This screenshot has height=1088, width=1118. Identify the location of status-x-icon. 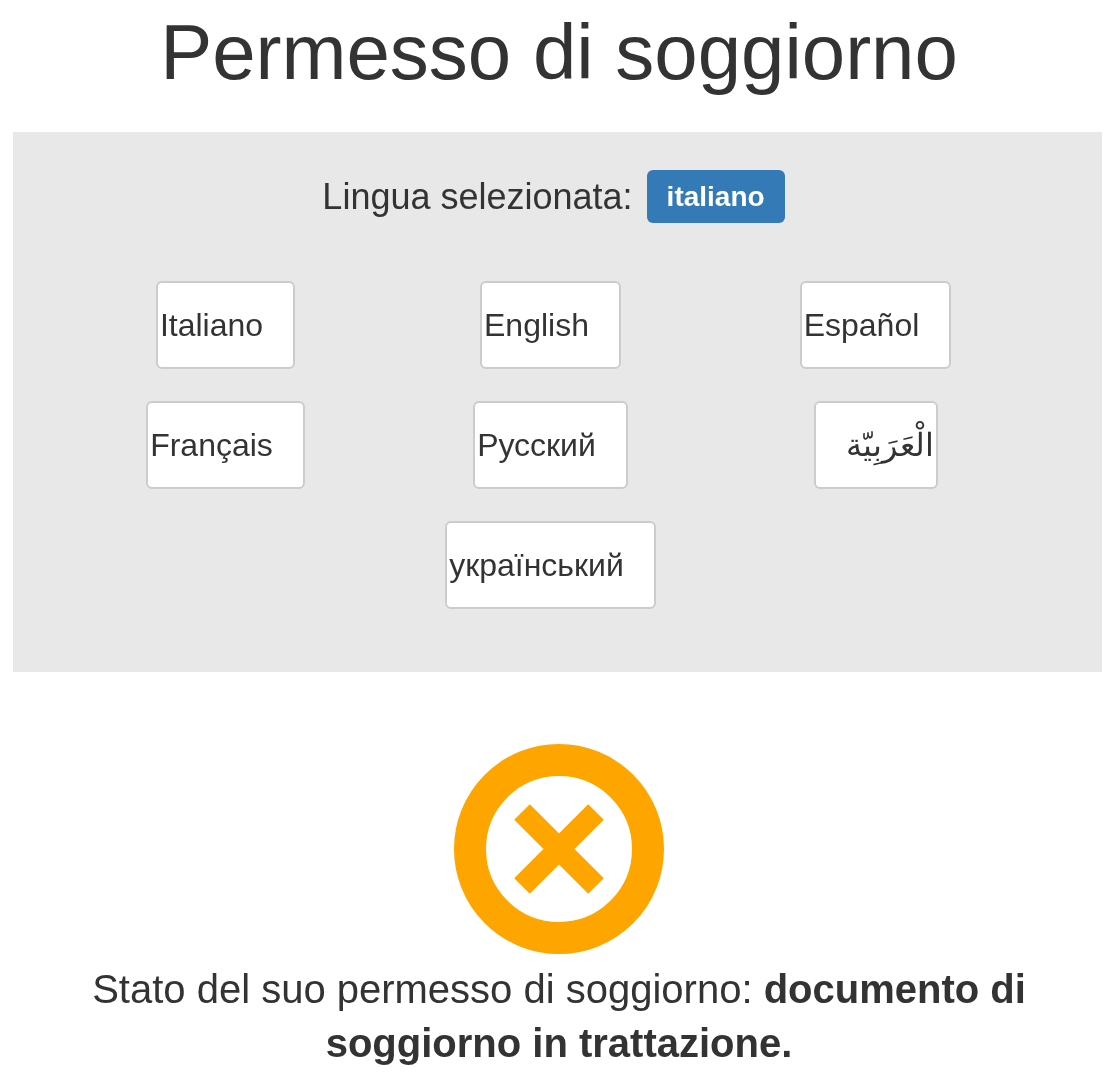
(559, 849).